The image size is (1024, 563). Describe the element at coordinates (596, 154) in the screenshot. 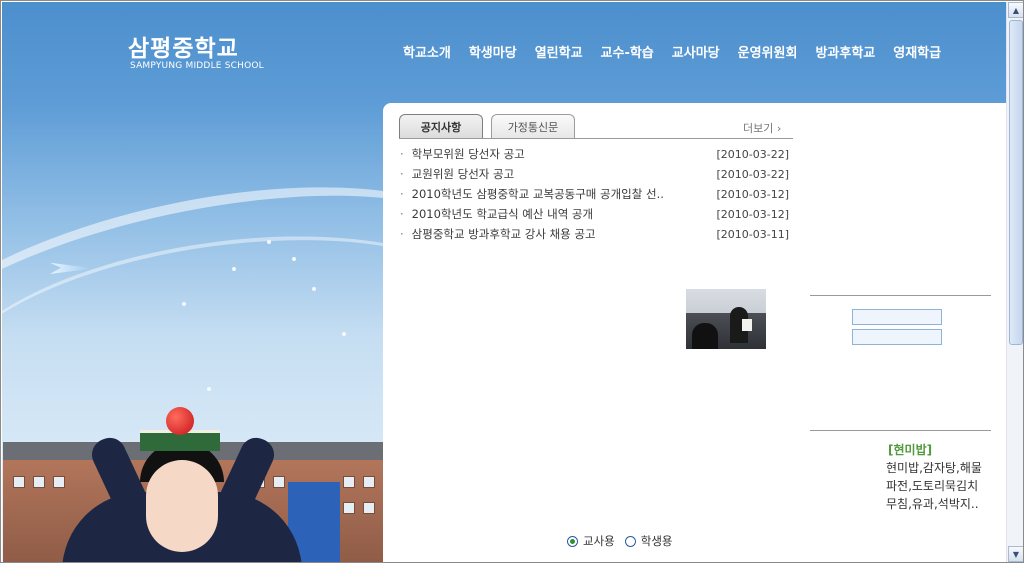

I see `list-item: 학부모위원 당선자 공고 [2010-03-22]` at that location.